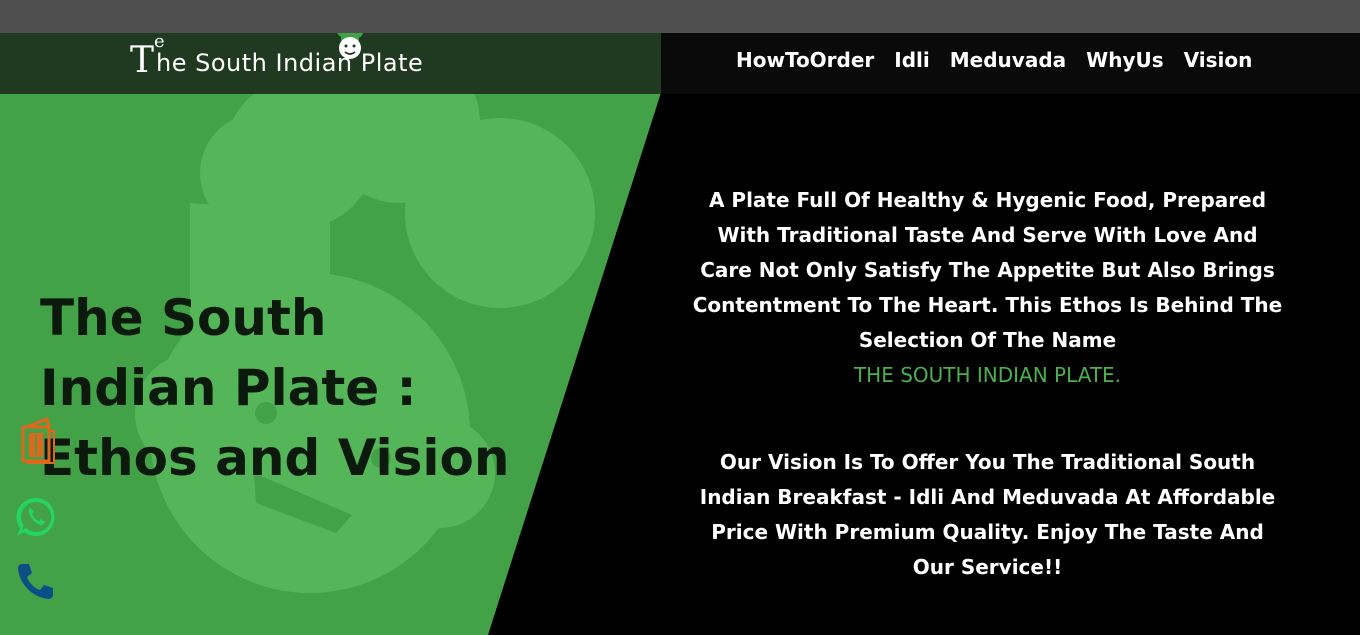 Image resolution: width=1360 pixels, height=635 pixels. What do you see at coordinates (805, 60) in the screenshot?
I see `nav-link-how-to-order: HowToOrder` at bounding box center [805, 60].